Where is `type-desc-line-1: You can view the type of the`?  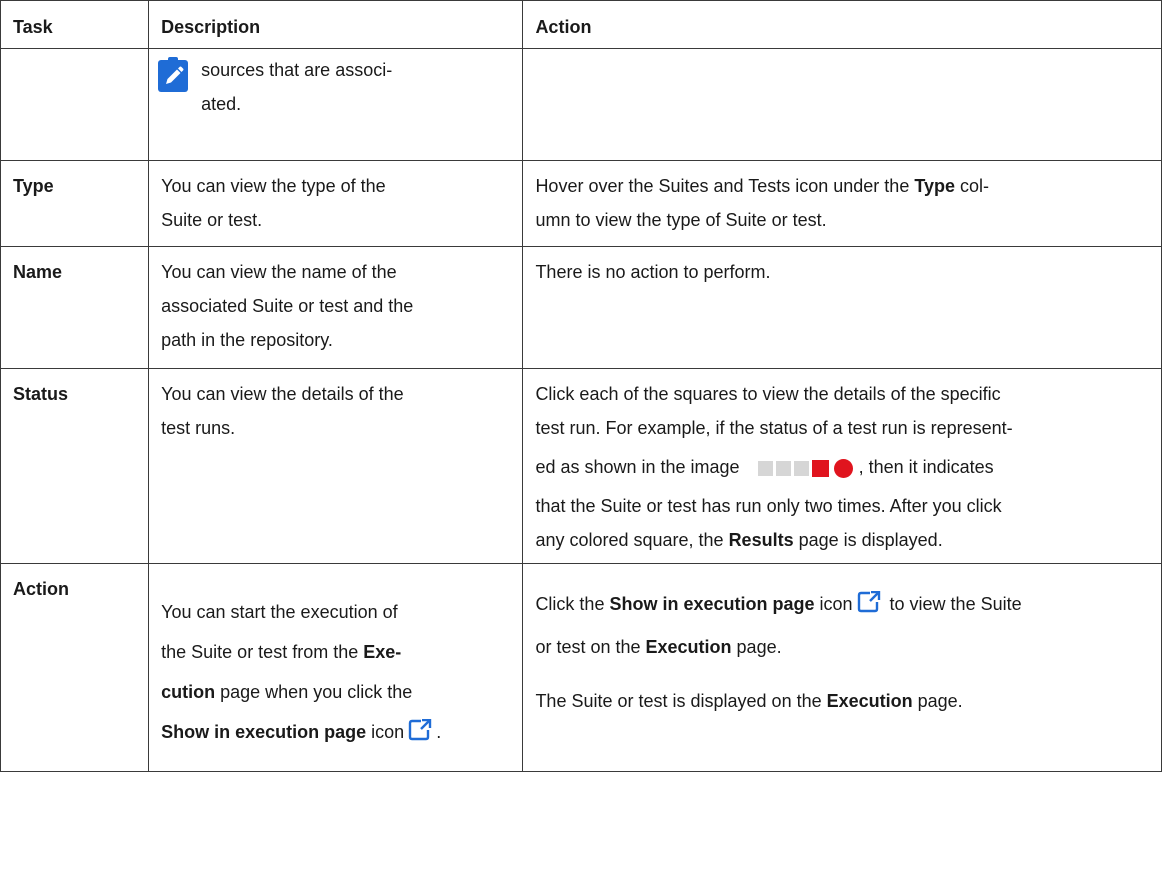 type-desc-line-1: You can view the type of the is located at coordinates (273, 186).